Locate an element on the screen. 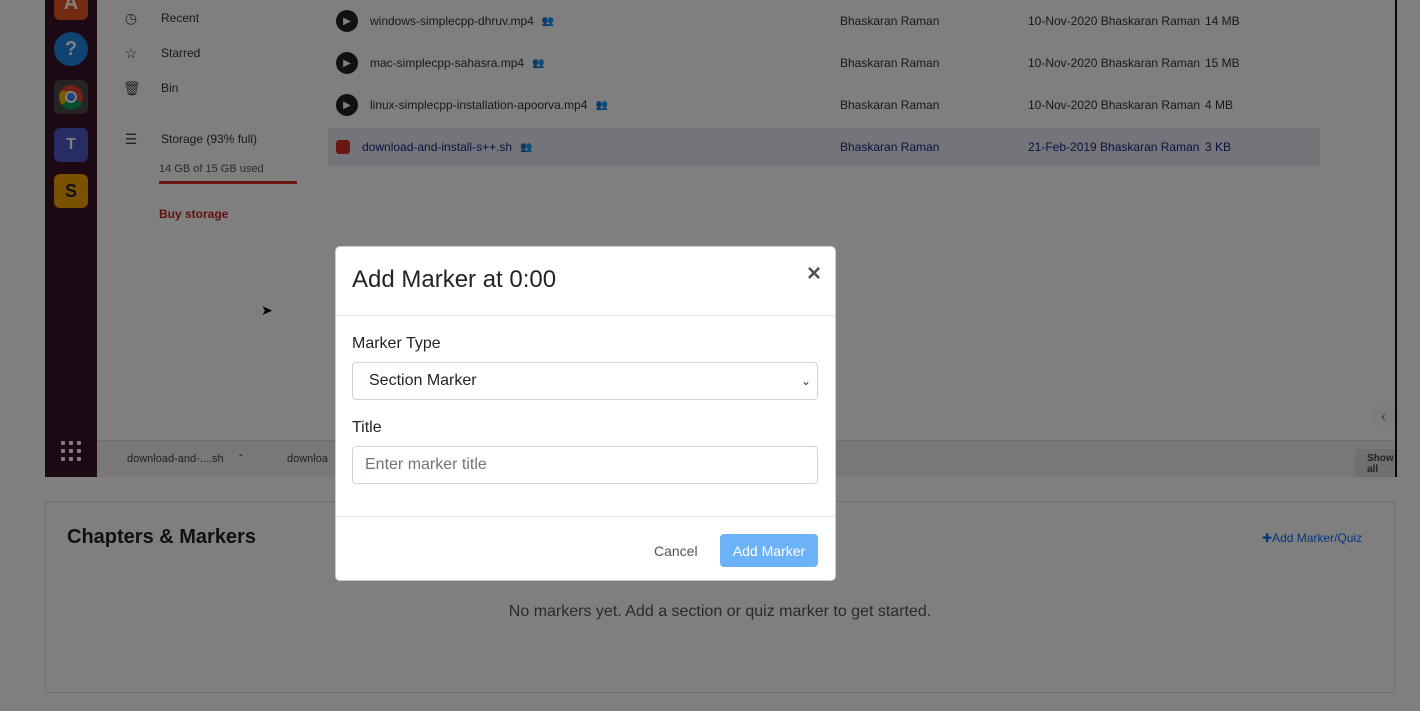 The width and height of the screenshot is (1420, 711). add-marker-button: Add Marker is located at coordinates (769, 550).